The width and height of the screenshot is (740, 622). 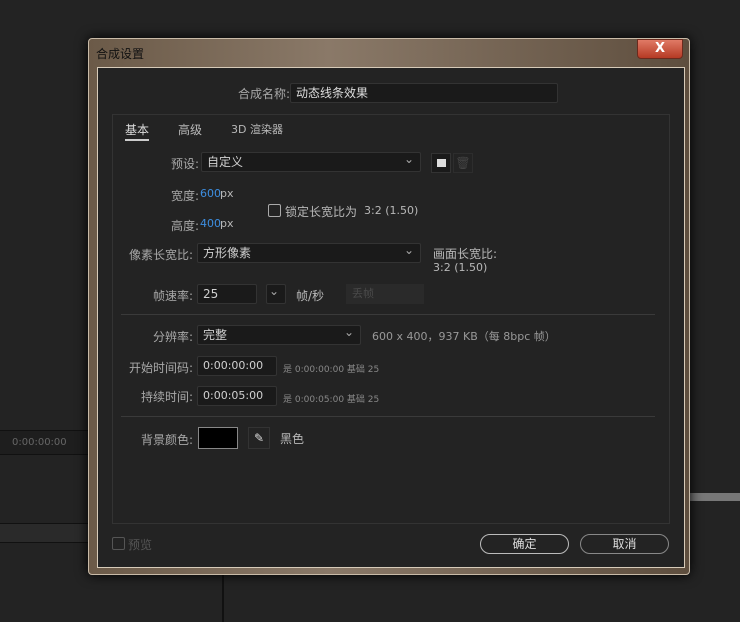 I want to click on height-unit: px, so click(x=227, y=223).